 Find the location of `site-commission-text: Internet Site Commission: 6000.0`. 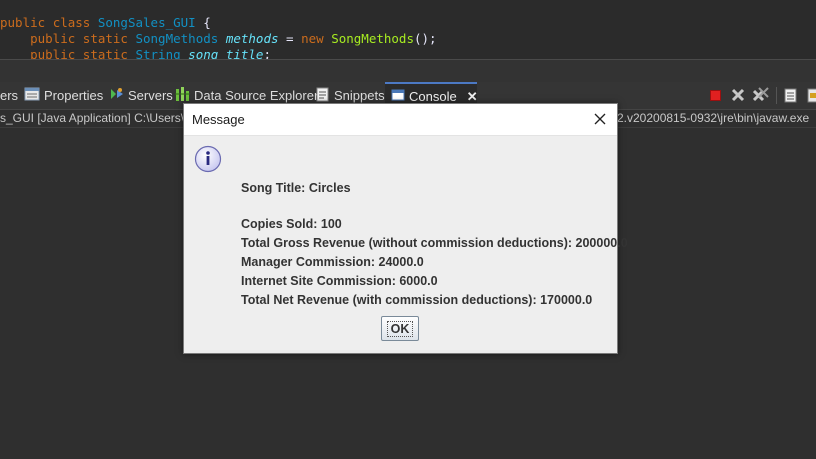

site-commission-text: Internet Site Commission: 6000.0 is located at coordinates (339, 281).